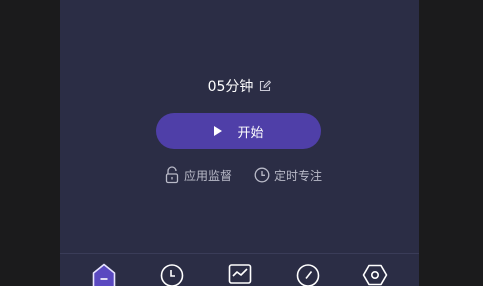 The height and width of the screenshot is (286, 483). I want to click on chart-icon, so click(240, 274).